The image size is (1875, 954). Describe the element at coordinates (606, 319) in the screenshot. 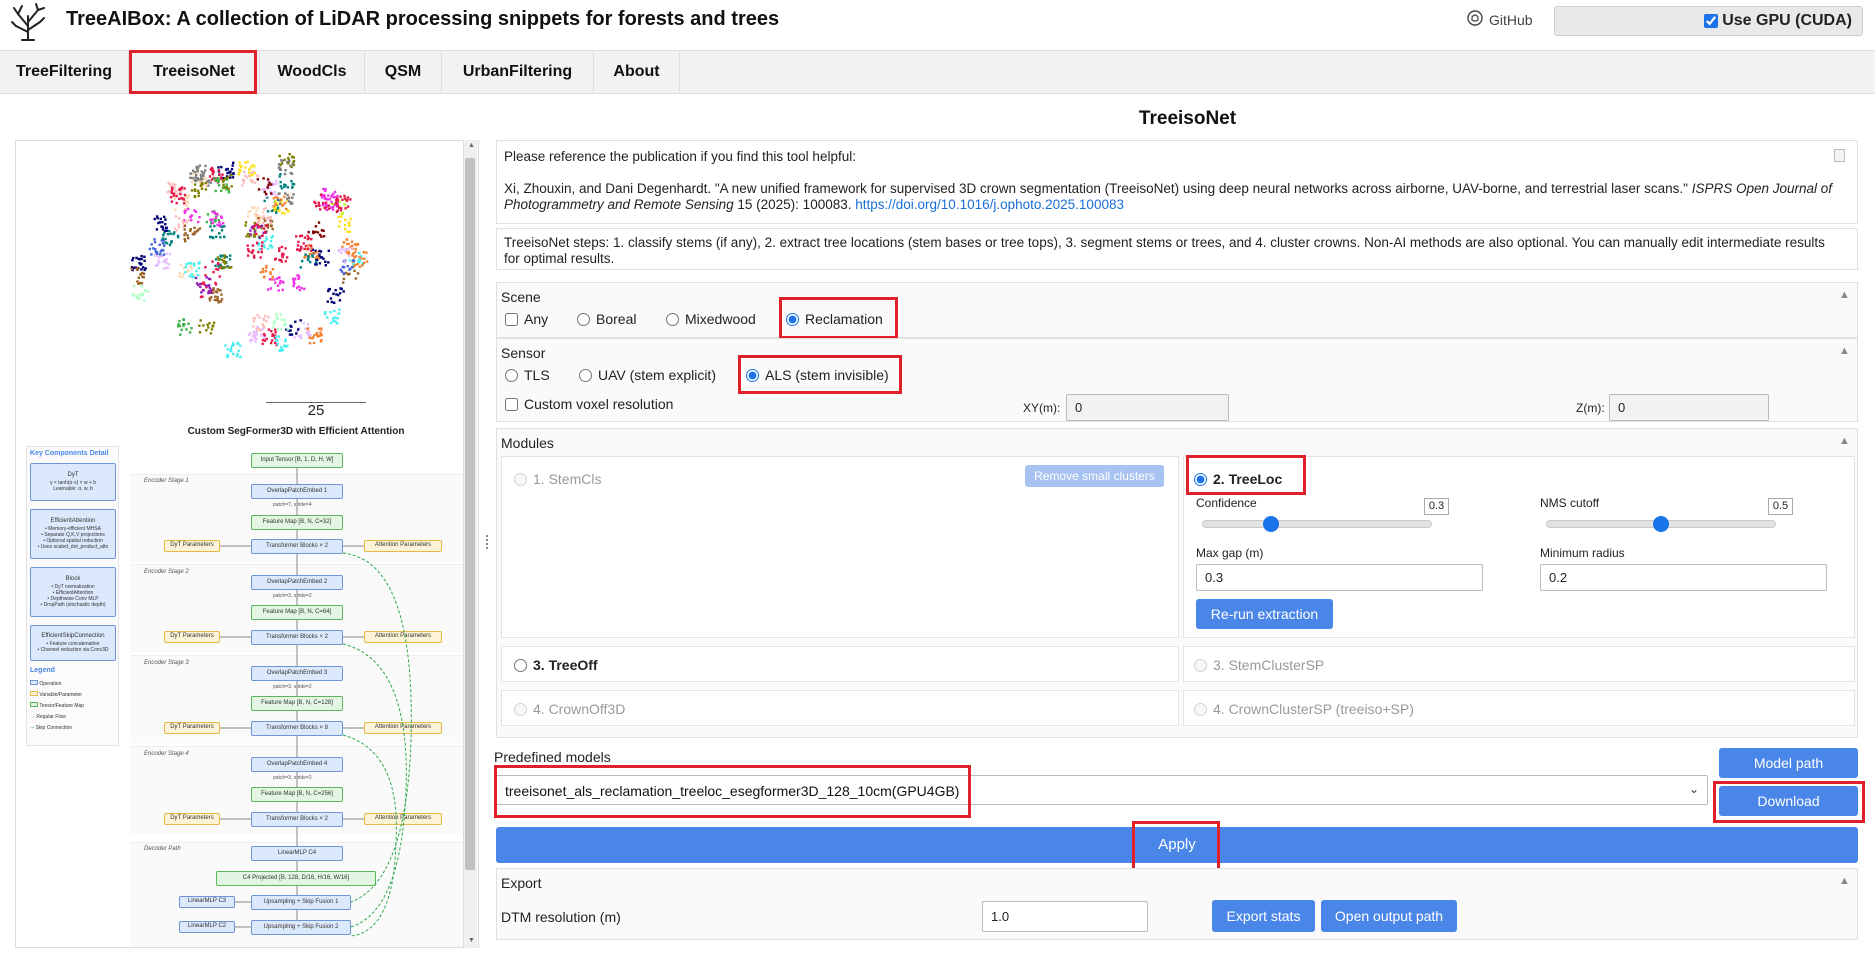

I see `scene-boreal-option: Boreal` at that location.